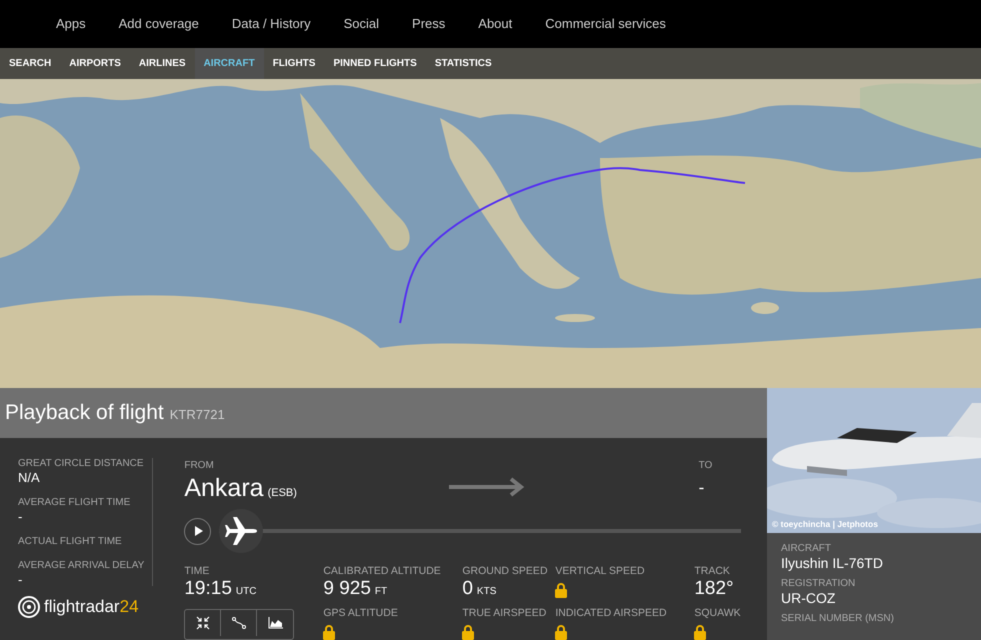 The image size is (981, 640). What do you see at coordinates (717, 613) in the screenshot?
I see `stat-label: SQUAWK` at bounding box center [717, 613].